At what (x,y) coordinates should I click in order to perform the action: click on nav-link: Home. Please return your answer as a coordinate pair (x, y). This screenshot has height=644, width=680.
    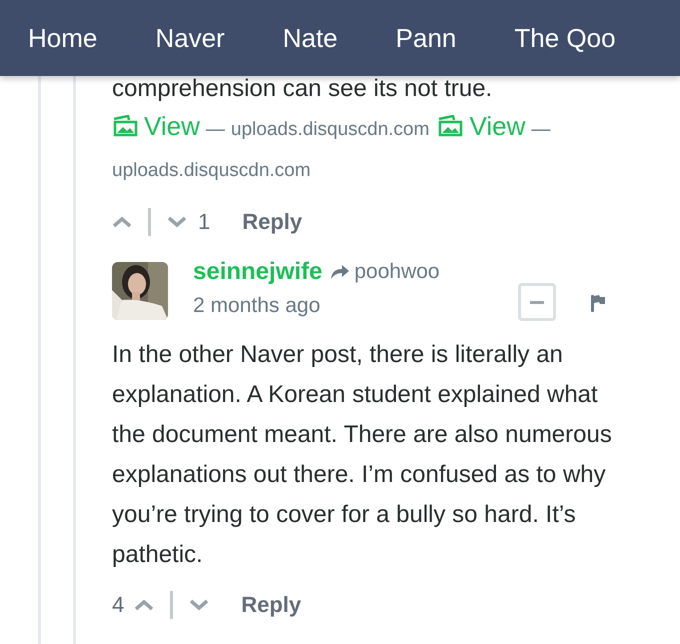
    Looking at the image, I should click on (63, 38).